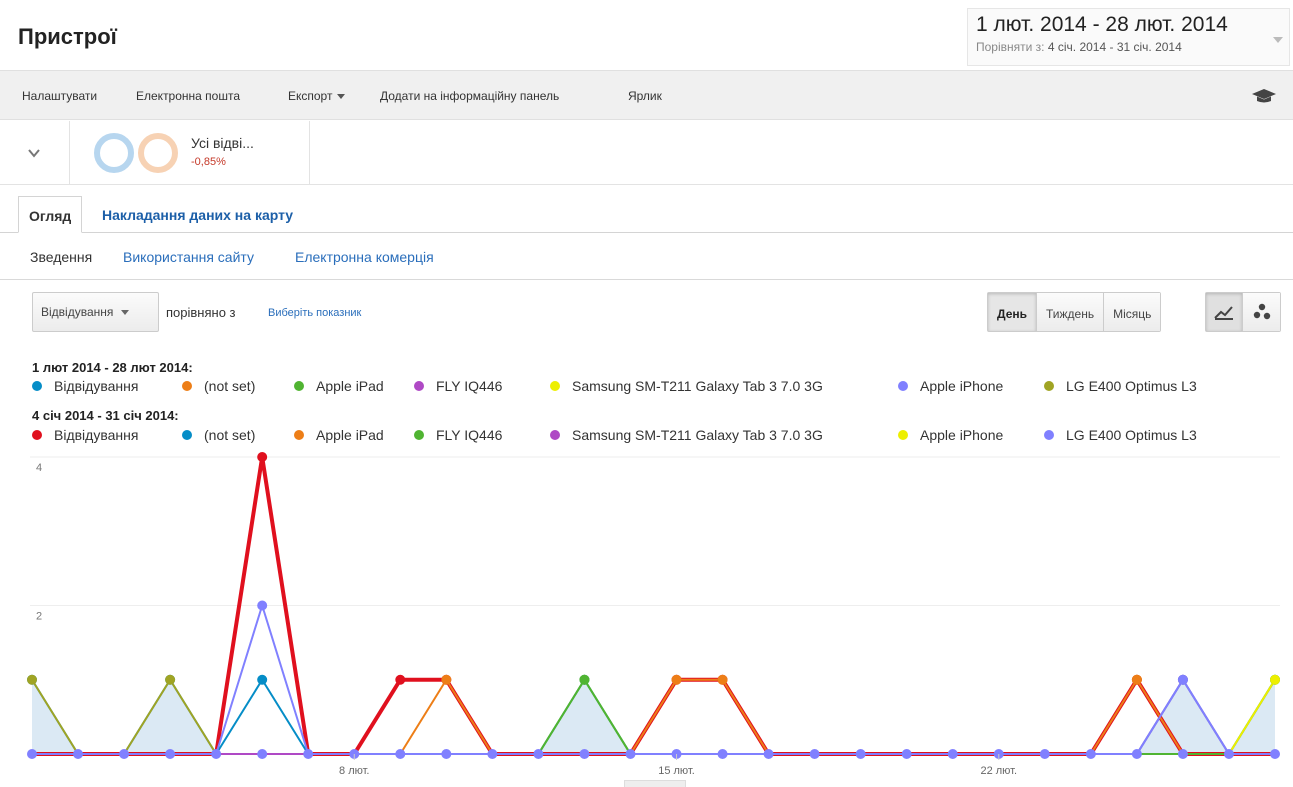  What do you see at coordinates (50, 214) in the screenshot?
I see `tab-overview: Огляд` at bounding box center [50, 214].